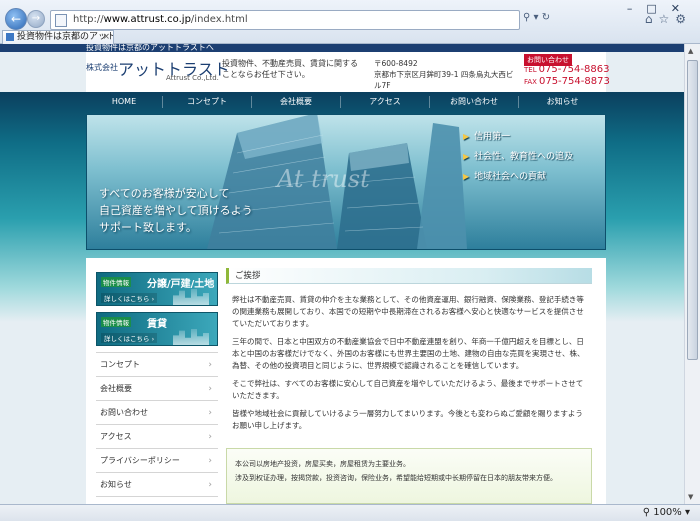 The image size is (700, 521). I want to click on sidebar-item-label: お問い合わせ, so click(124, 412).